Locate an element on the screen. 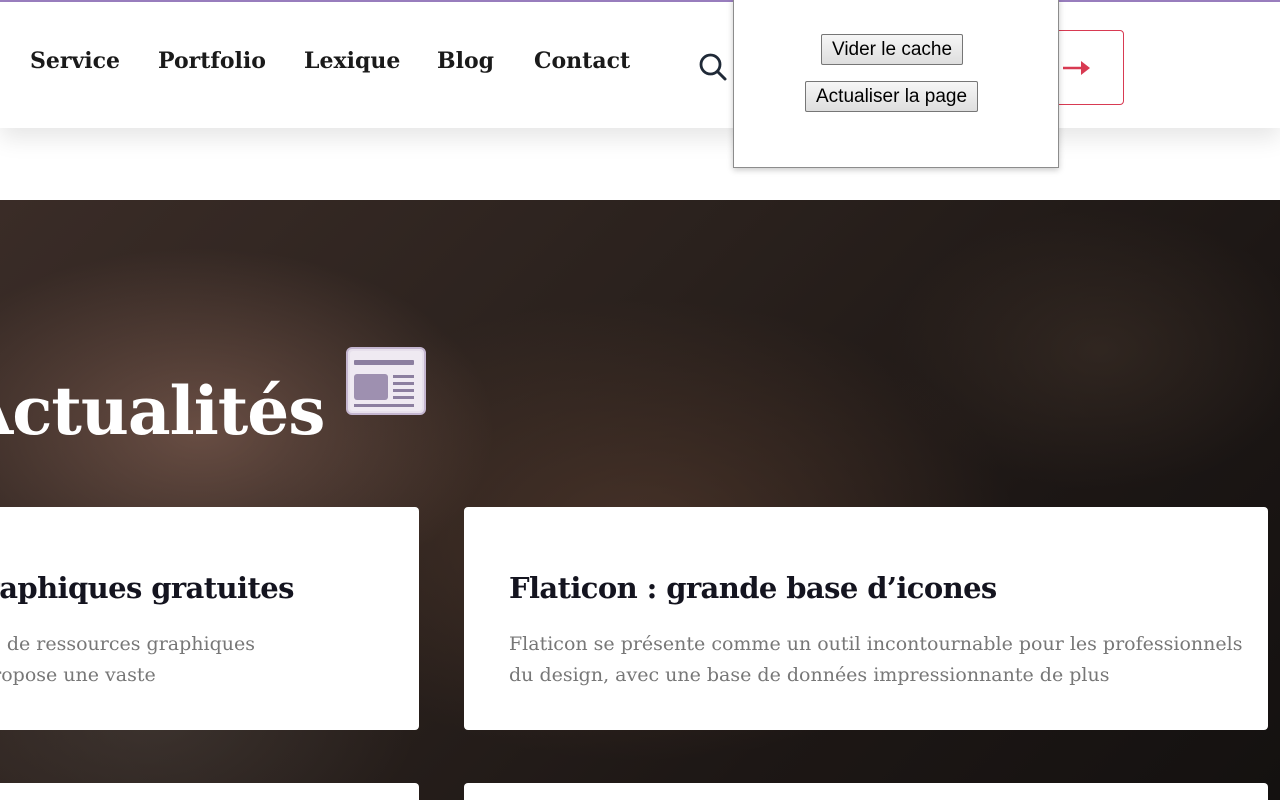 The height and width of the screenshot is (800, 1280). refresh-page-button: Actualiser la page is located at coordinates (892, 96).